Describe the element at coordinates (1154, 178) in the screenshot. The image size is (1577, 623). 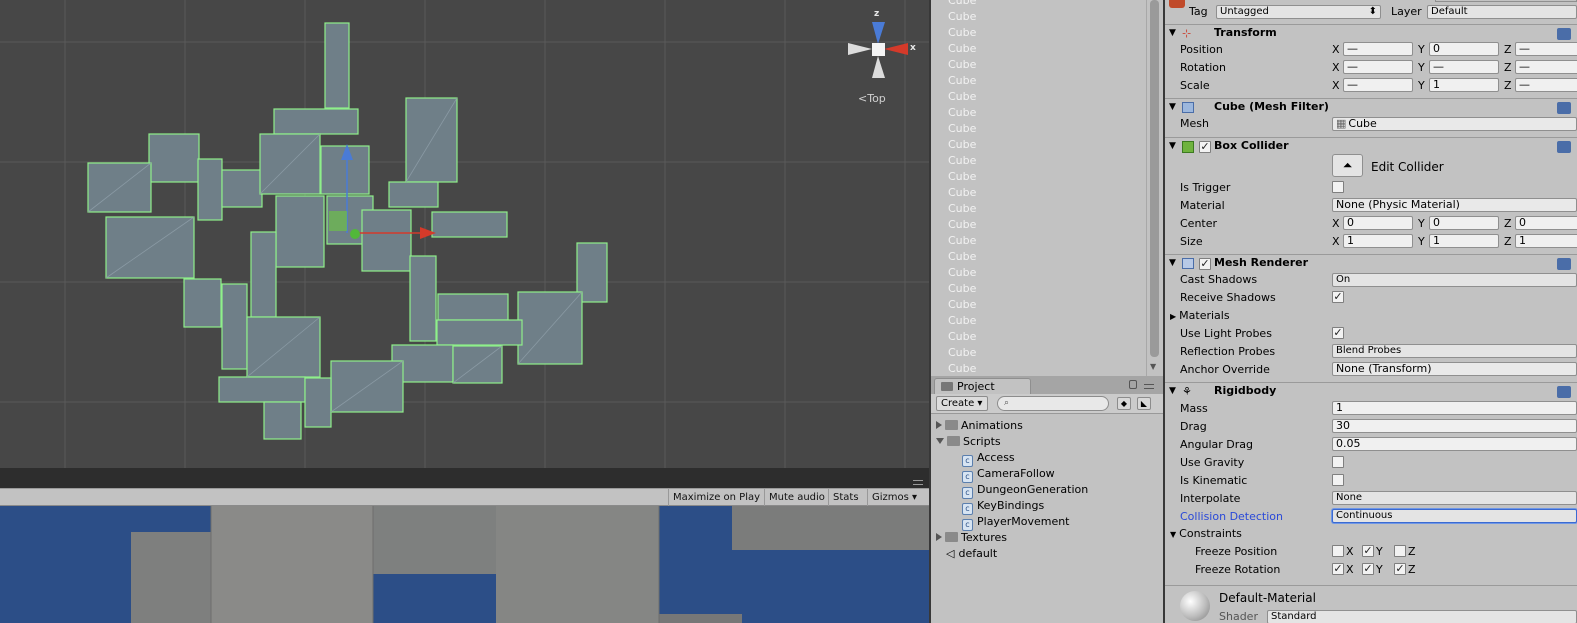
I see `scrollbar-thumb` at that location.